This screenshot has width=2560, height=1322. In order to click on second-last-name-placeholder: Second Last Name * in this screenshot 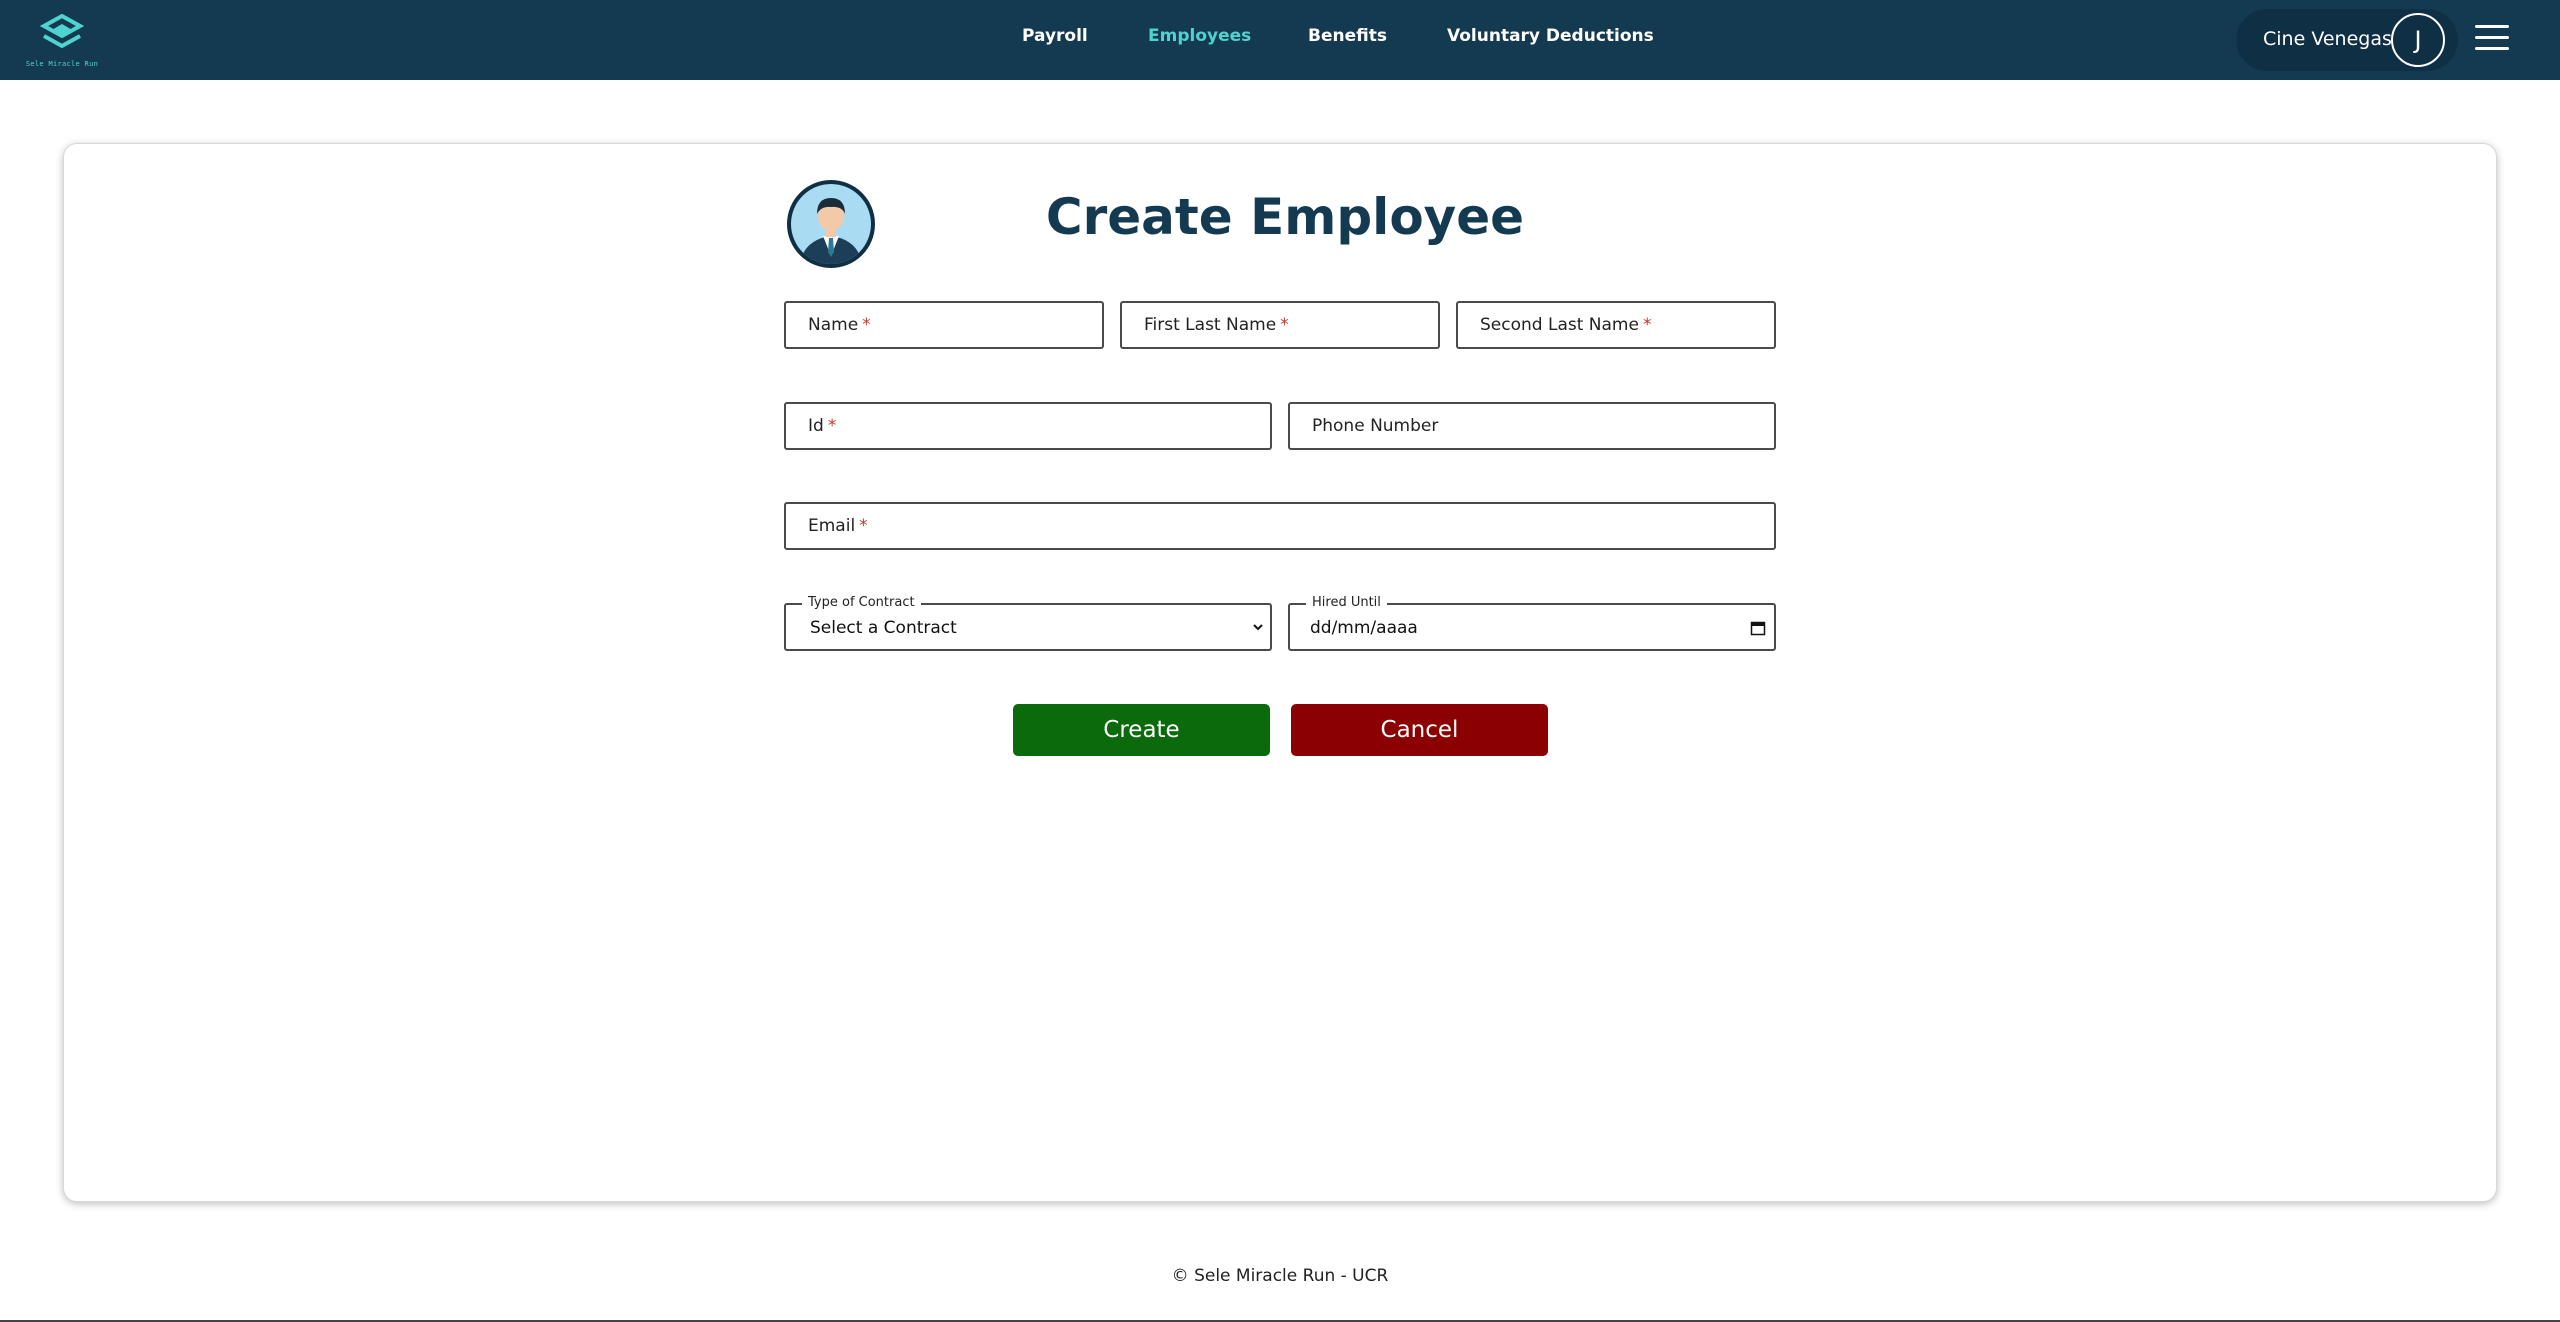, I will do `click(1566, 325)`.